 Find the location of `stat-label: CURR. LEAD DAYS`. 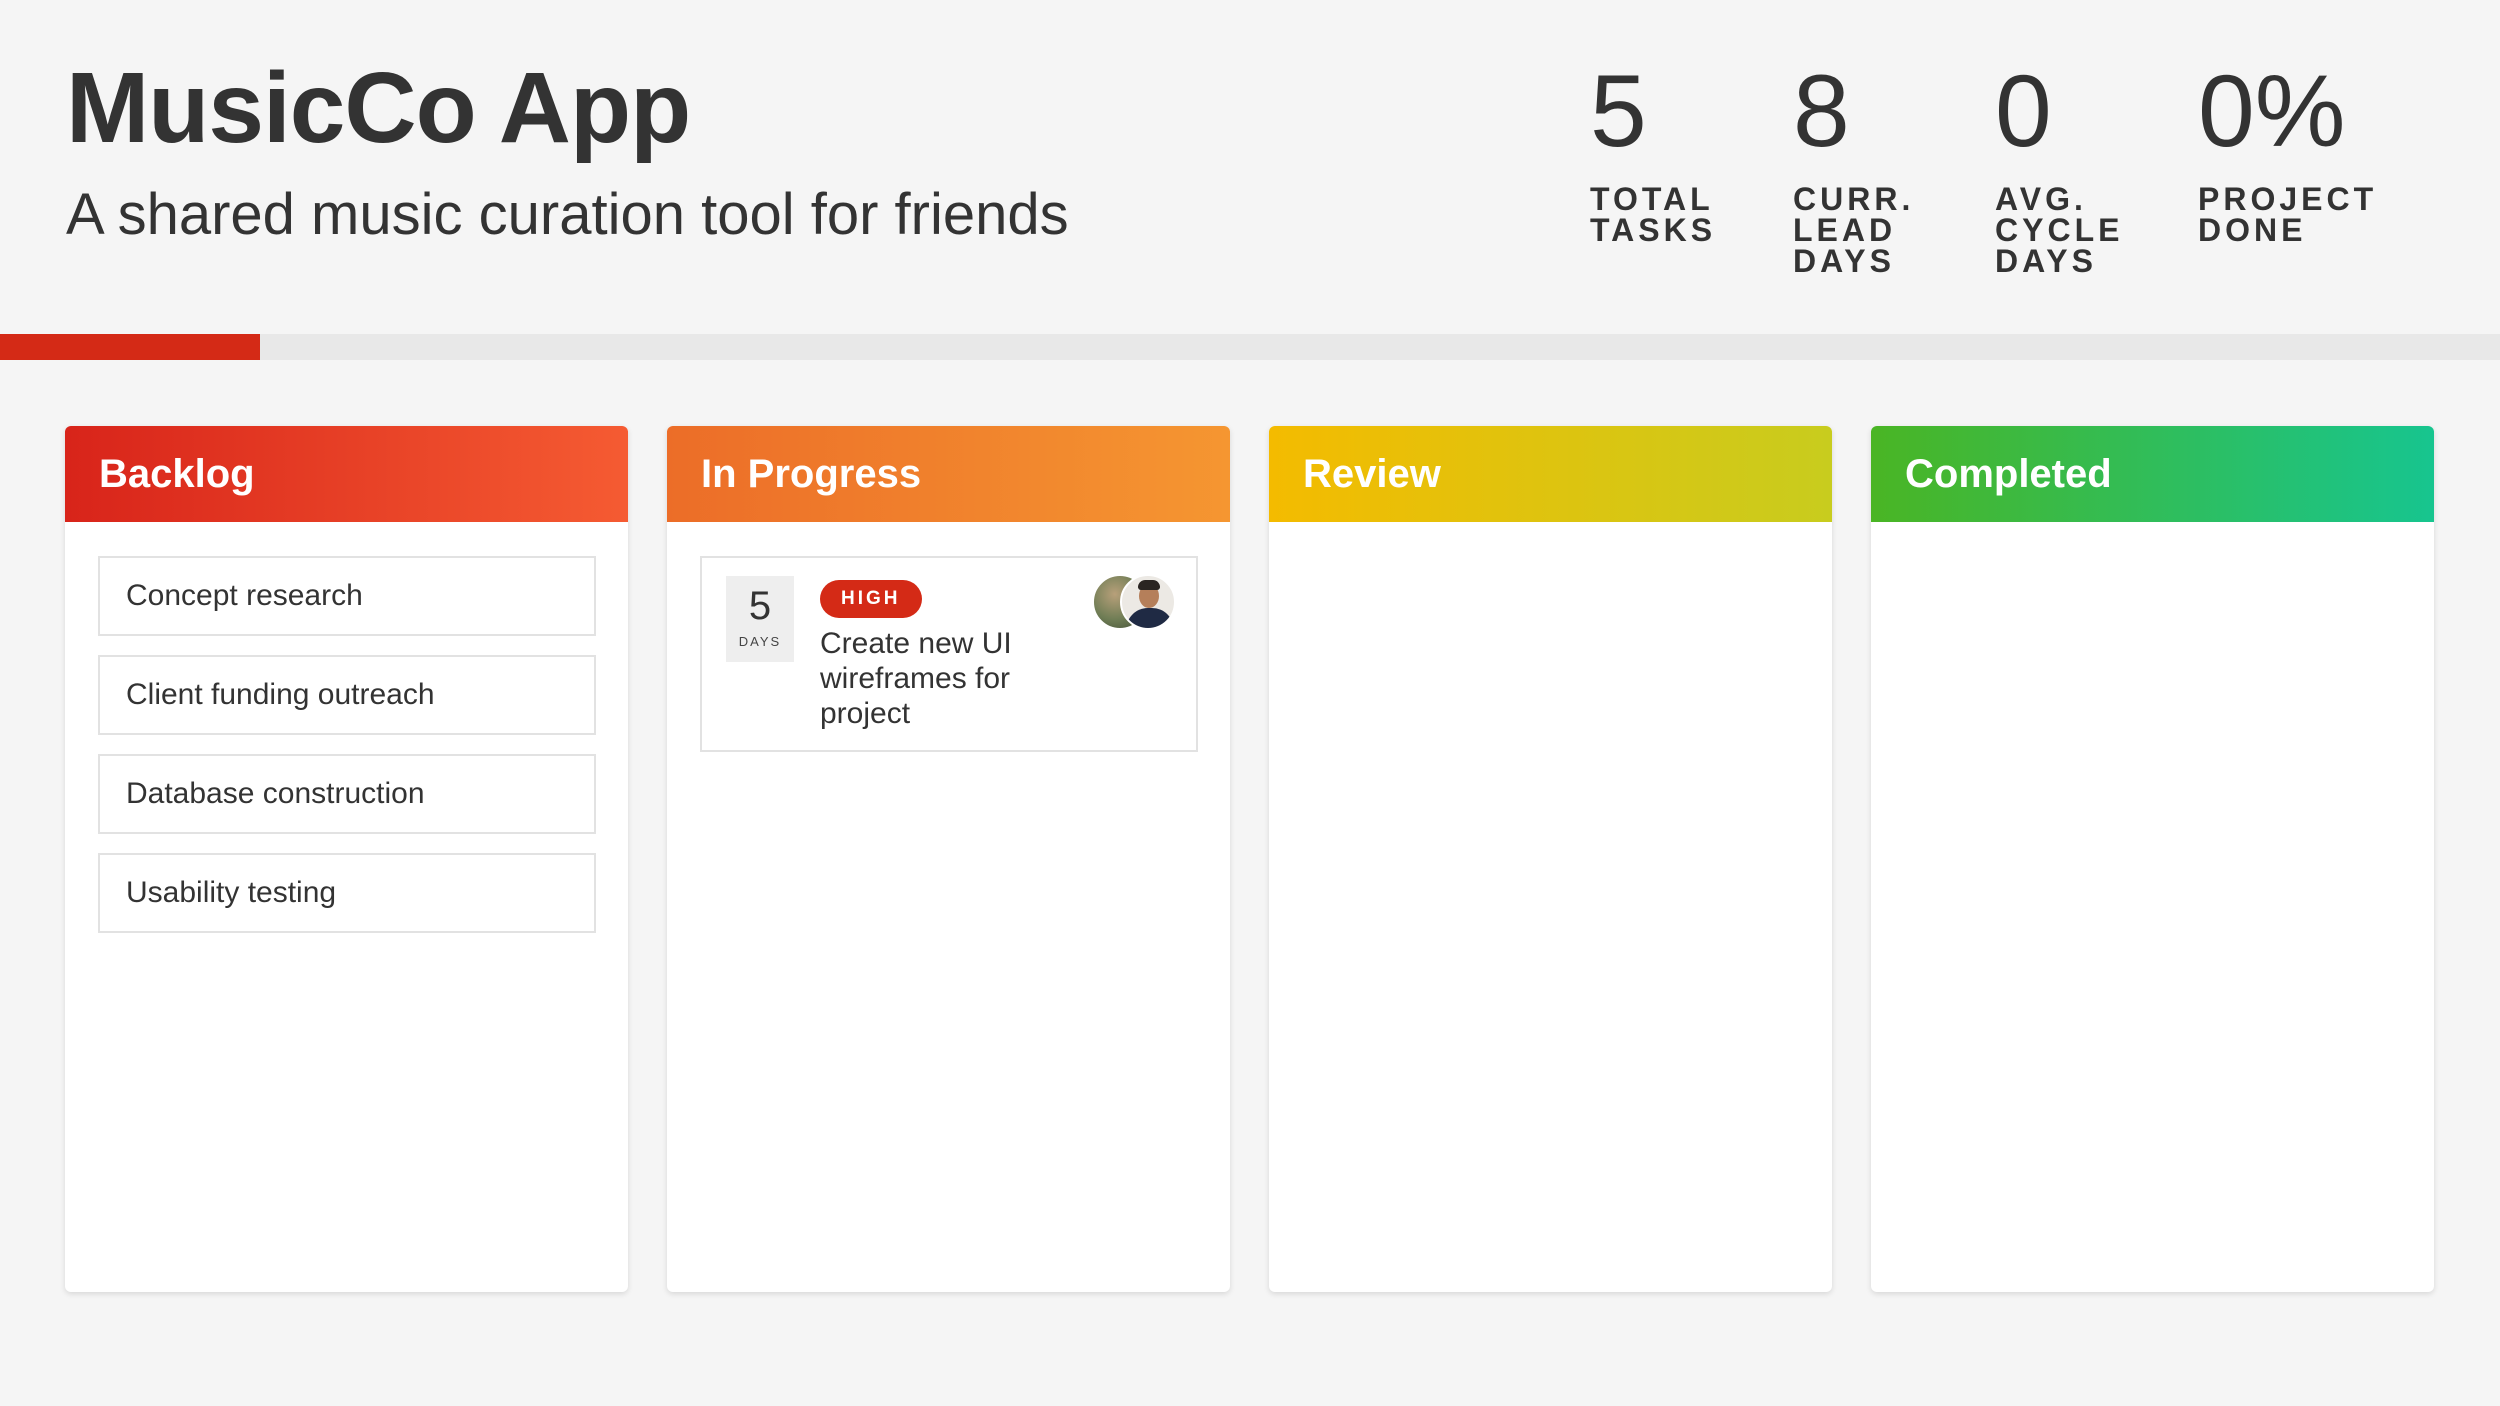

stat-label: CURR. LEAD DAYS is located at coordinates (1854, 230).